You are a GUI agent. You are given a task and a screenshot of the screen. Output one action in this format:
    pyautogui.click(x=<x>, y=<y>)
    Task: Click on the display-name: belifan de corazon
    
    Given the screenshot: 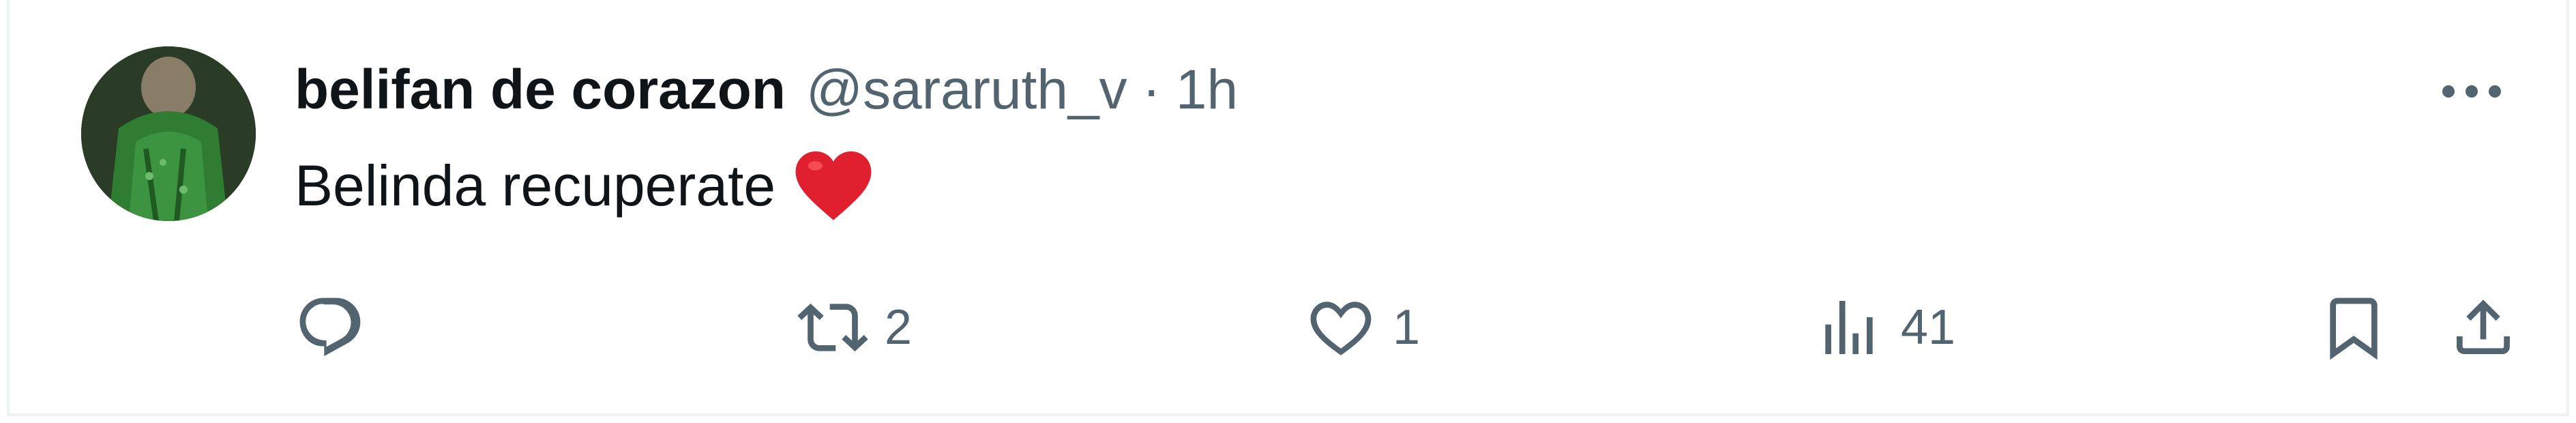 What is the action you would take?
    pyautogui.click(x=540, y=90)
    